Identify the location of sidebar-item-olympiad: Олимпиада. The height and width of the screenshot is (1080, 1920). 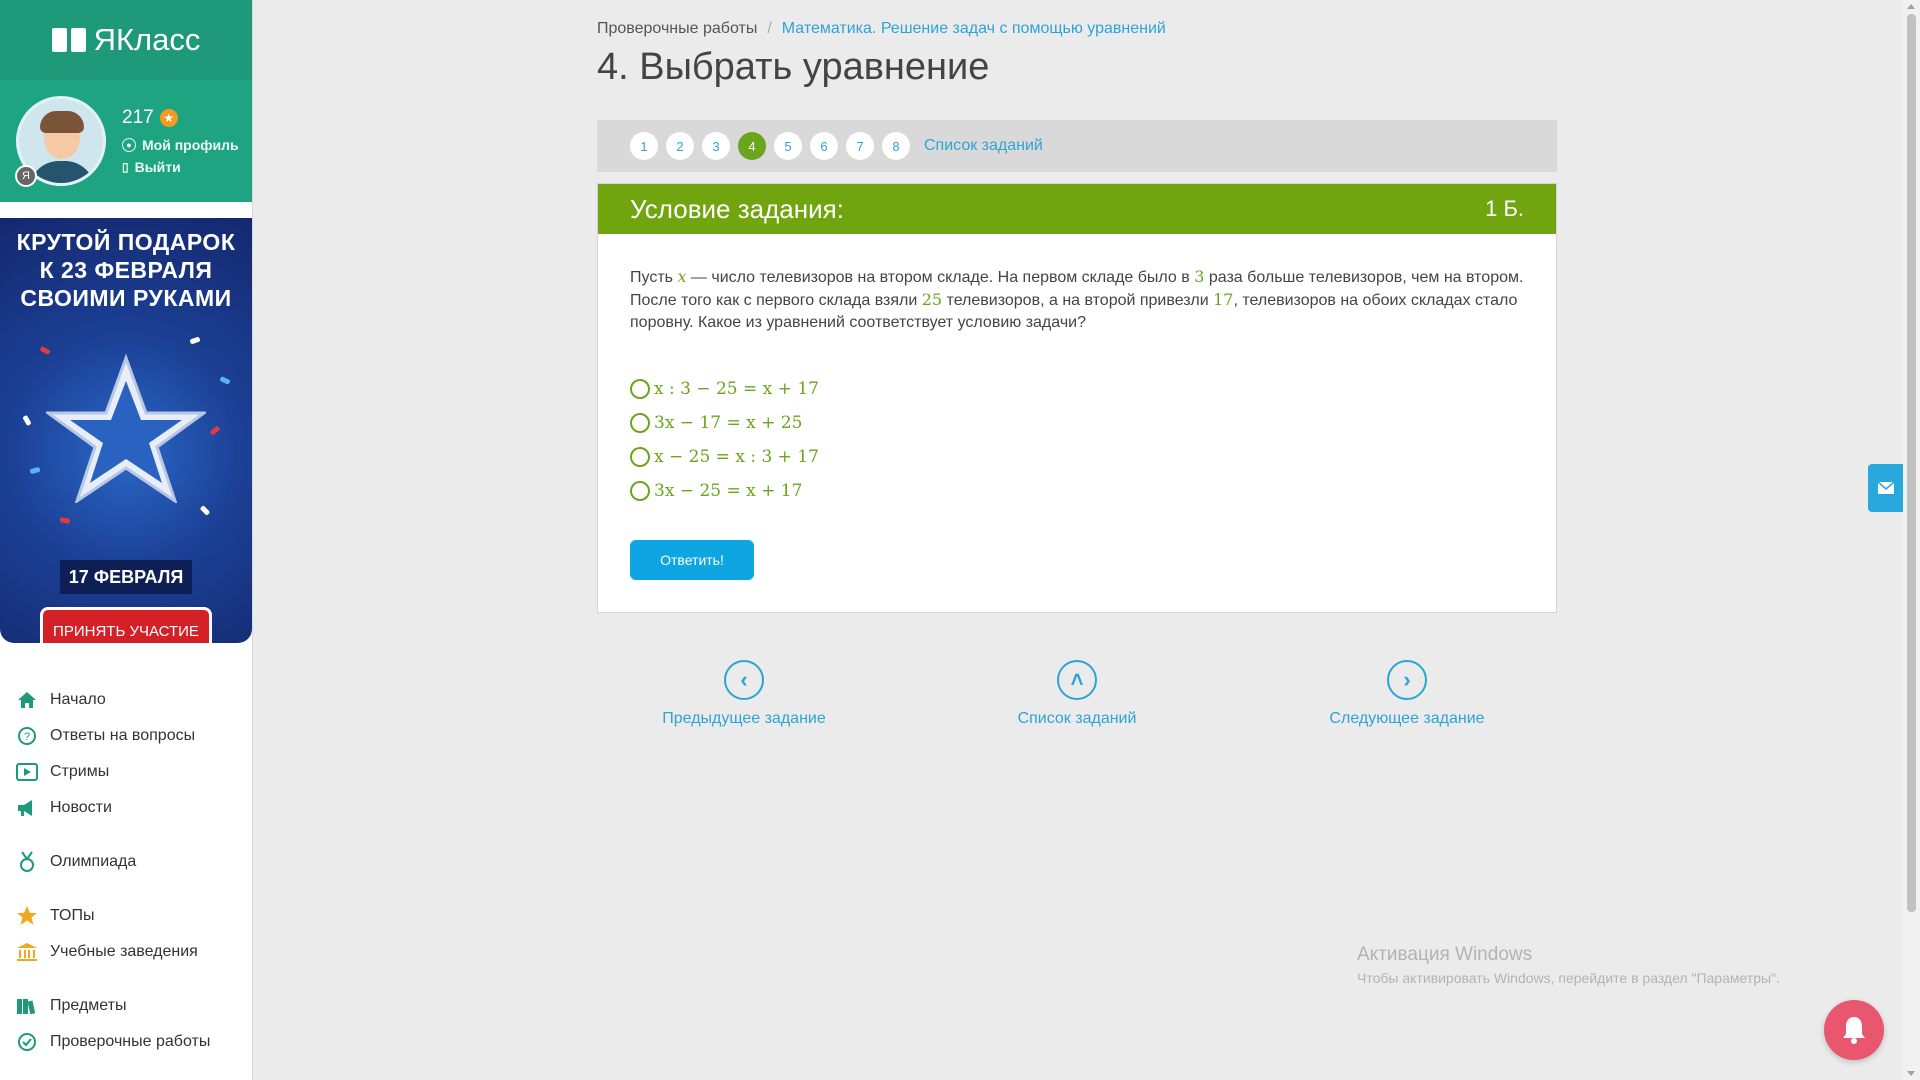
(126, 862).